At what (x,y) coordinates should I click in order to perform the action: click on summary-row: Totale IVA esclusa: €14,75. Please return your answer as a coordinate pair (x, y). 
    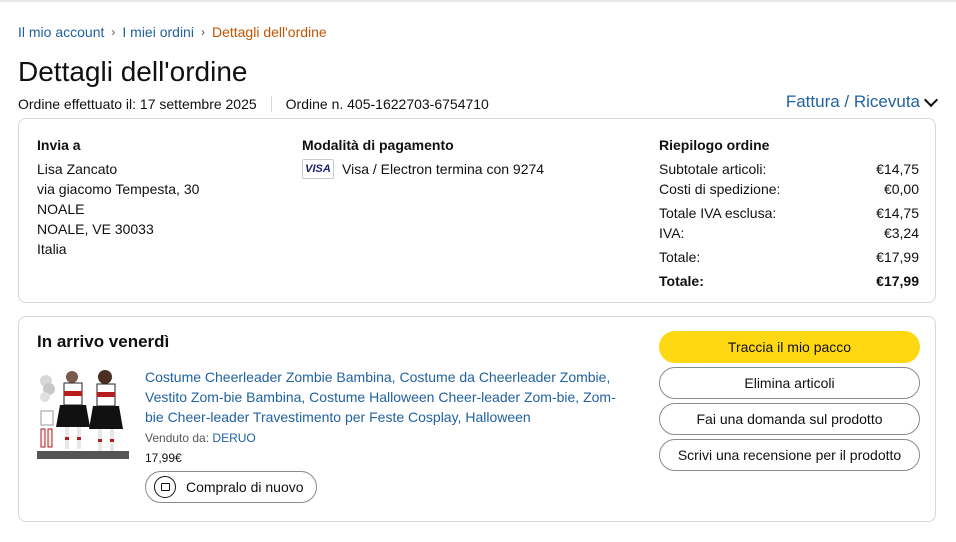
    Looking at the image, I should click on (789, 213).